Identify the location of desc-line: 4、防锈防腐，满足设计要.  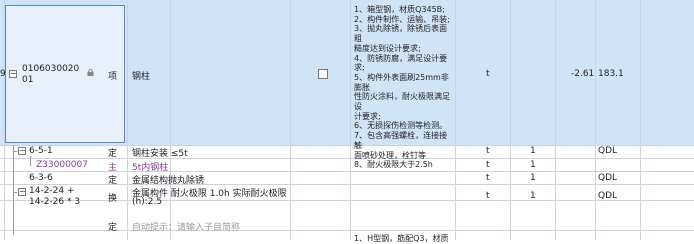
(401, 58).